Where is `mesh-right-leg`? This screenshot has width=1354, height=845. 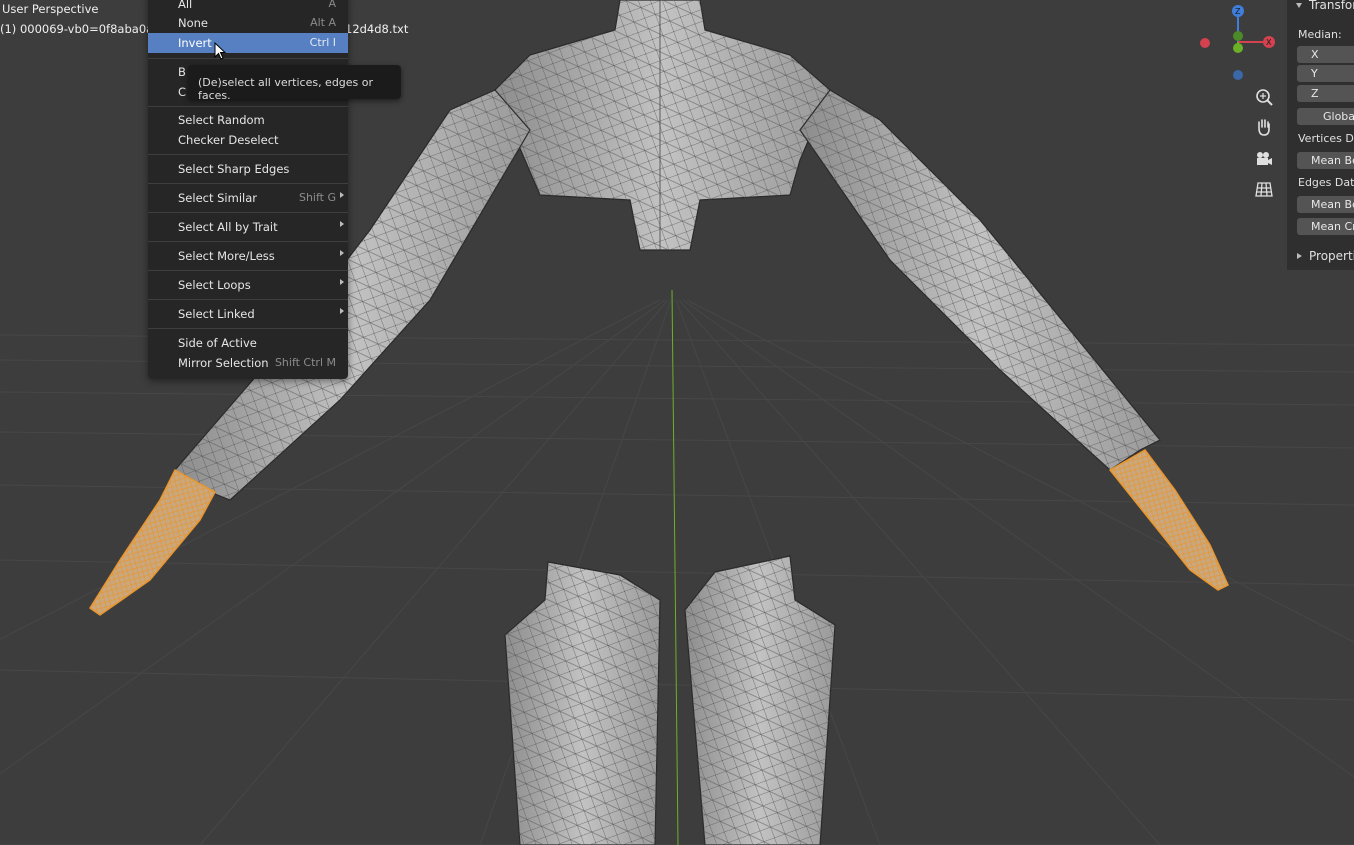 mesh-right-leg is located at coordinates (760, 700).